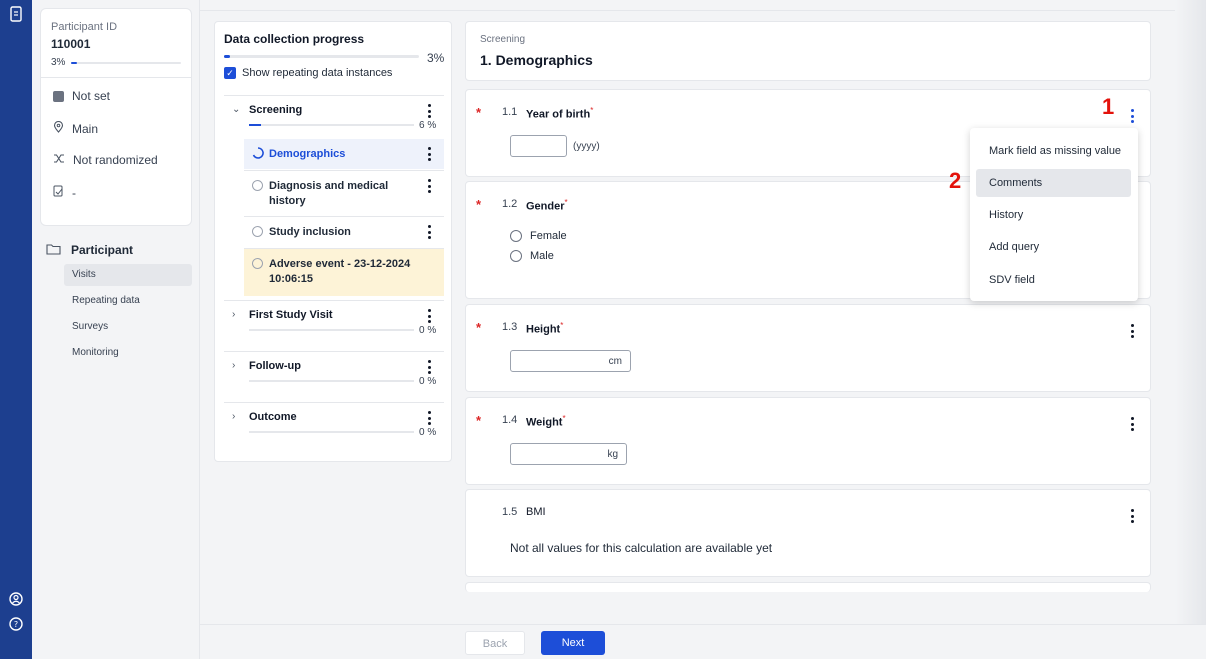 The image size is (1206, 659). What do you see at coordinates (573, 643) in the screenshot?
I see `next-button: Next` at bounding box center [573, 643].